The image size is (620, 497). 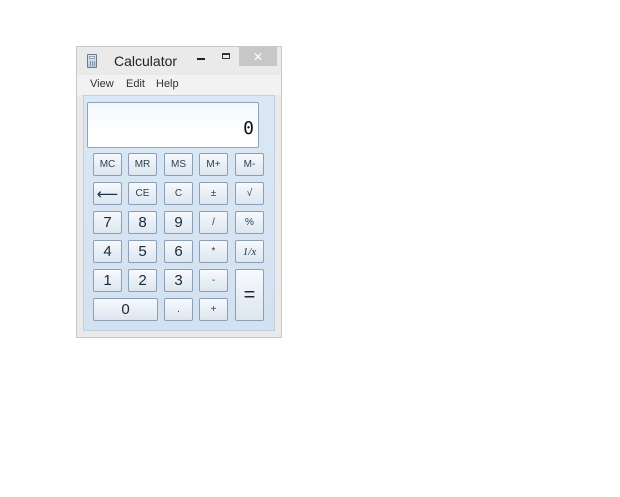 I want to click on title-bar: Calculator ✕, so click(x=179, y=61).